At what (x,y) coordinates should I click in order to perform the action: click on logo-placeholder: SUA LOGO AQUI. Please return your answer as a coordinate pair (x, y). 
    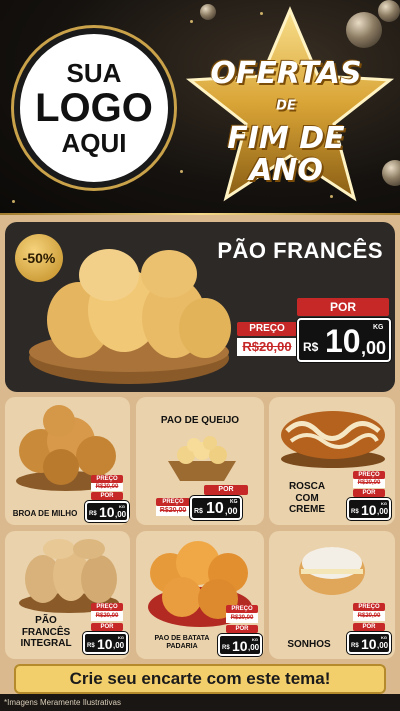
    Looking at the image, I should click on (94, 108).